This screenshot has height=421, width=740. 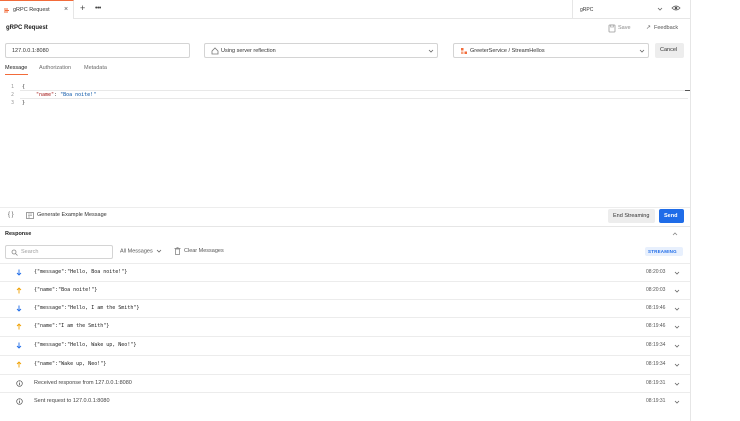 I want to click on chevron-up-icon, so click(x=675, y=234).